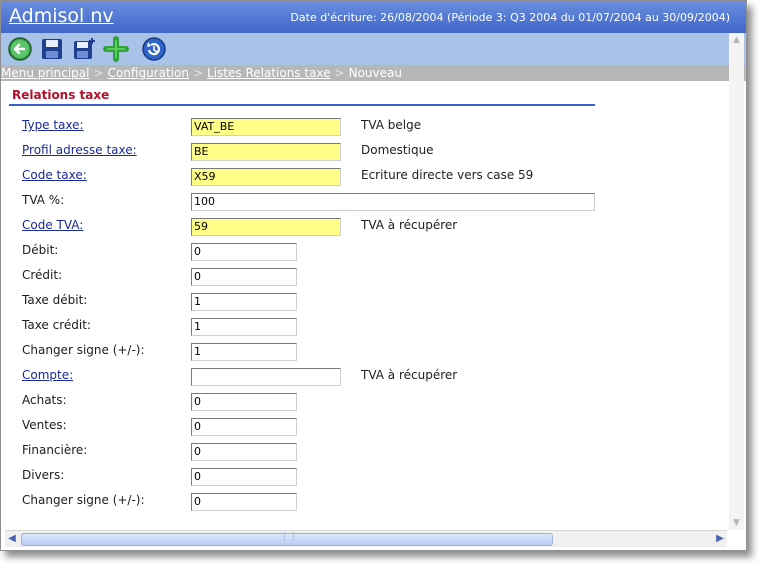 The width and height of the screenshot is (759, 564). Describe the element at coordinates (244, 402) in the screenshot. I see `achats-input` at that location.